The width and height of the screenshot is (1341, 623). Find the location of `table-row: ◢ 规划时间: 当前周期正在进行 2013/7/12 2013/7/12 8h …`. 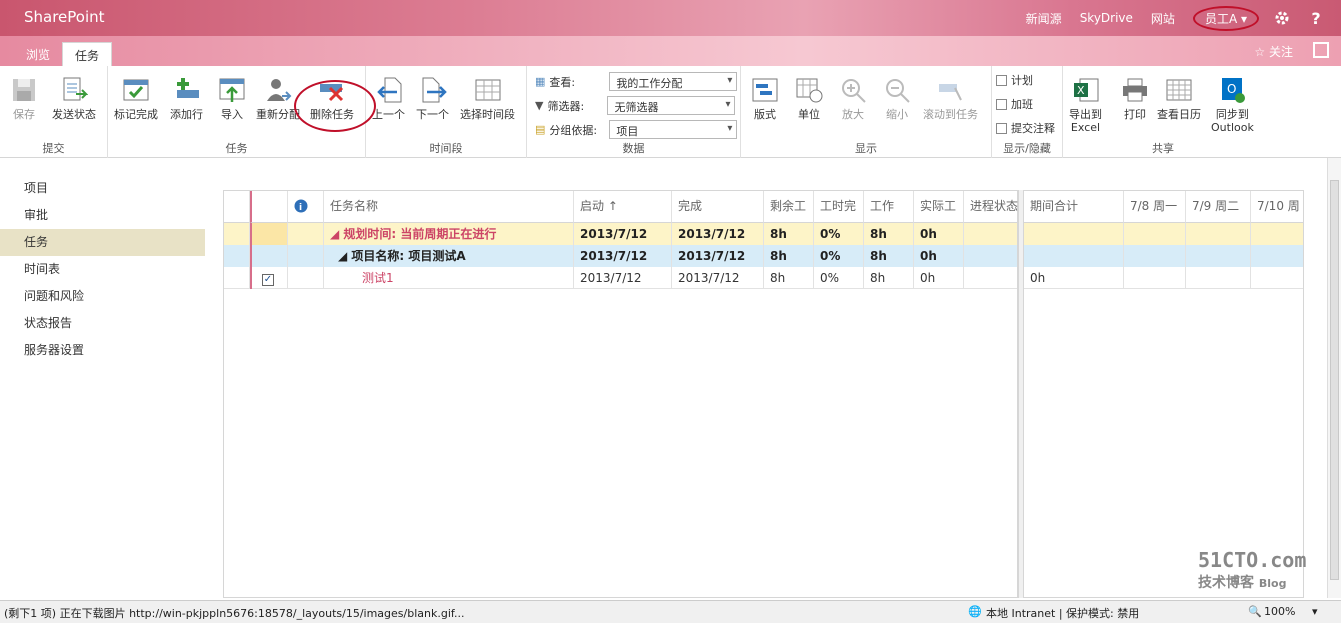

table-row: ◢ 规划时间: 当前周期正在进行 2013/7/12 2013/7/12 8h … is located at coordinates (621, 234).